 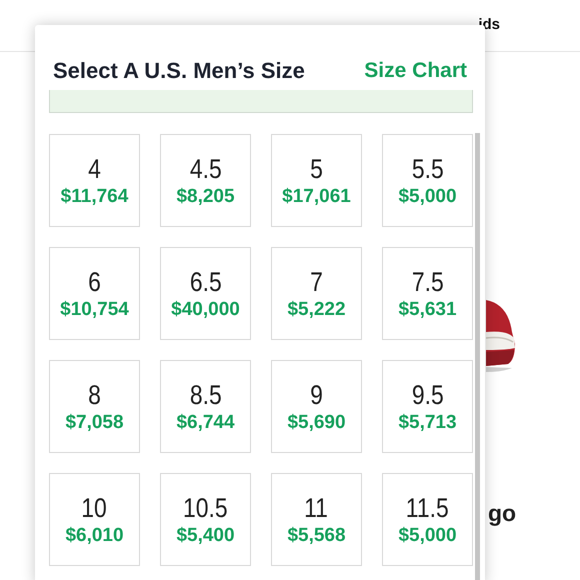 What do you see at coordinates (427, 293) in the screenshot?
I see `size-option: 7.5 $5,631` at bounding box center [427, 293].